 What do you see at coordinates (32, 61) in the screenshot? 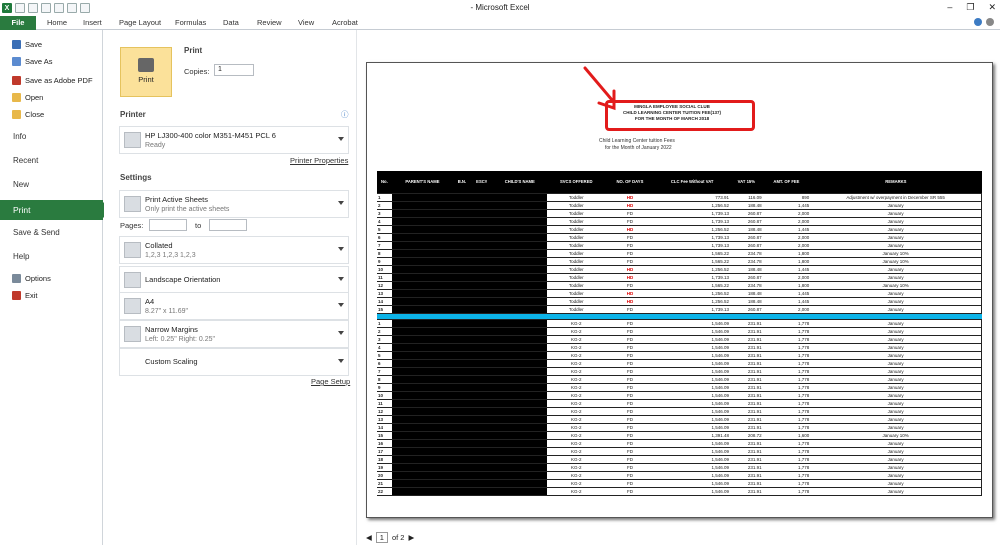
I see `bs-save-as: Save As` at bounding box center [32, 61].